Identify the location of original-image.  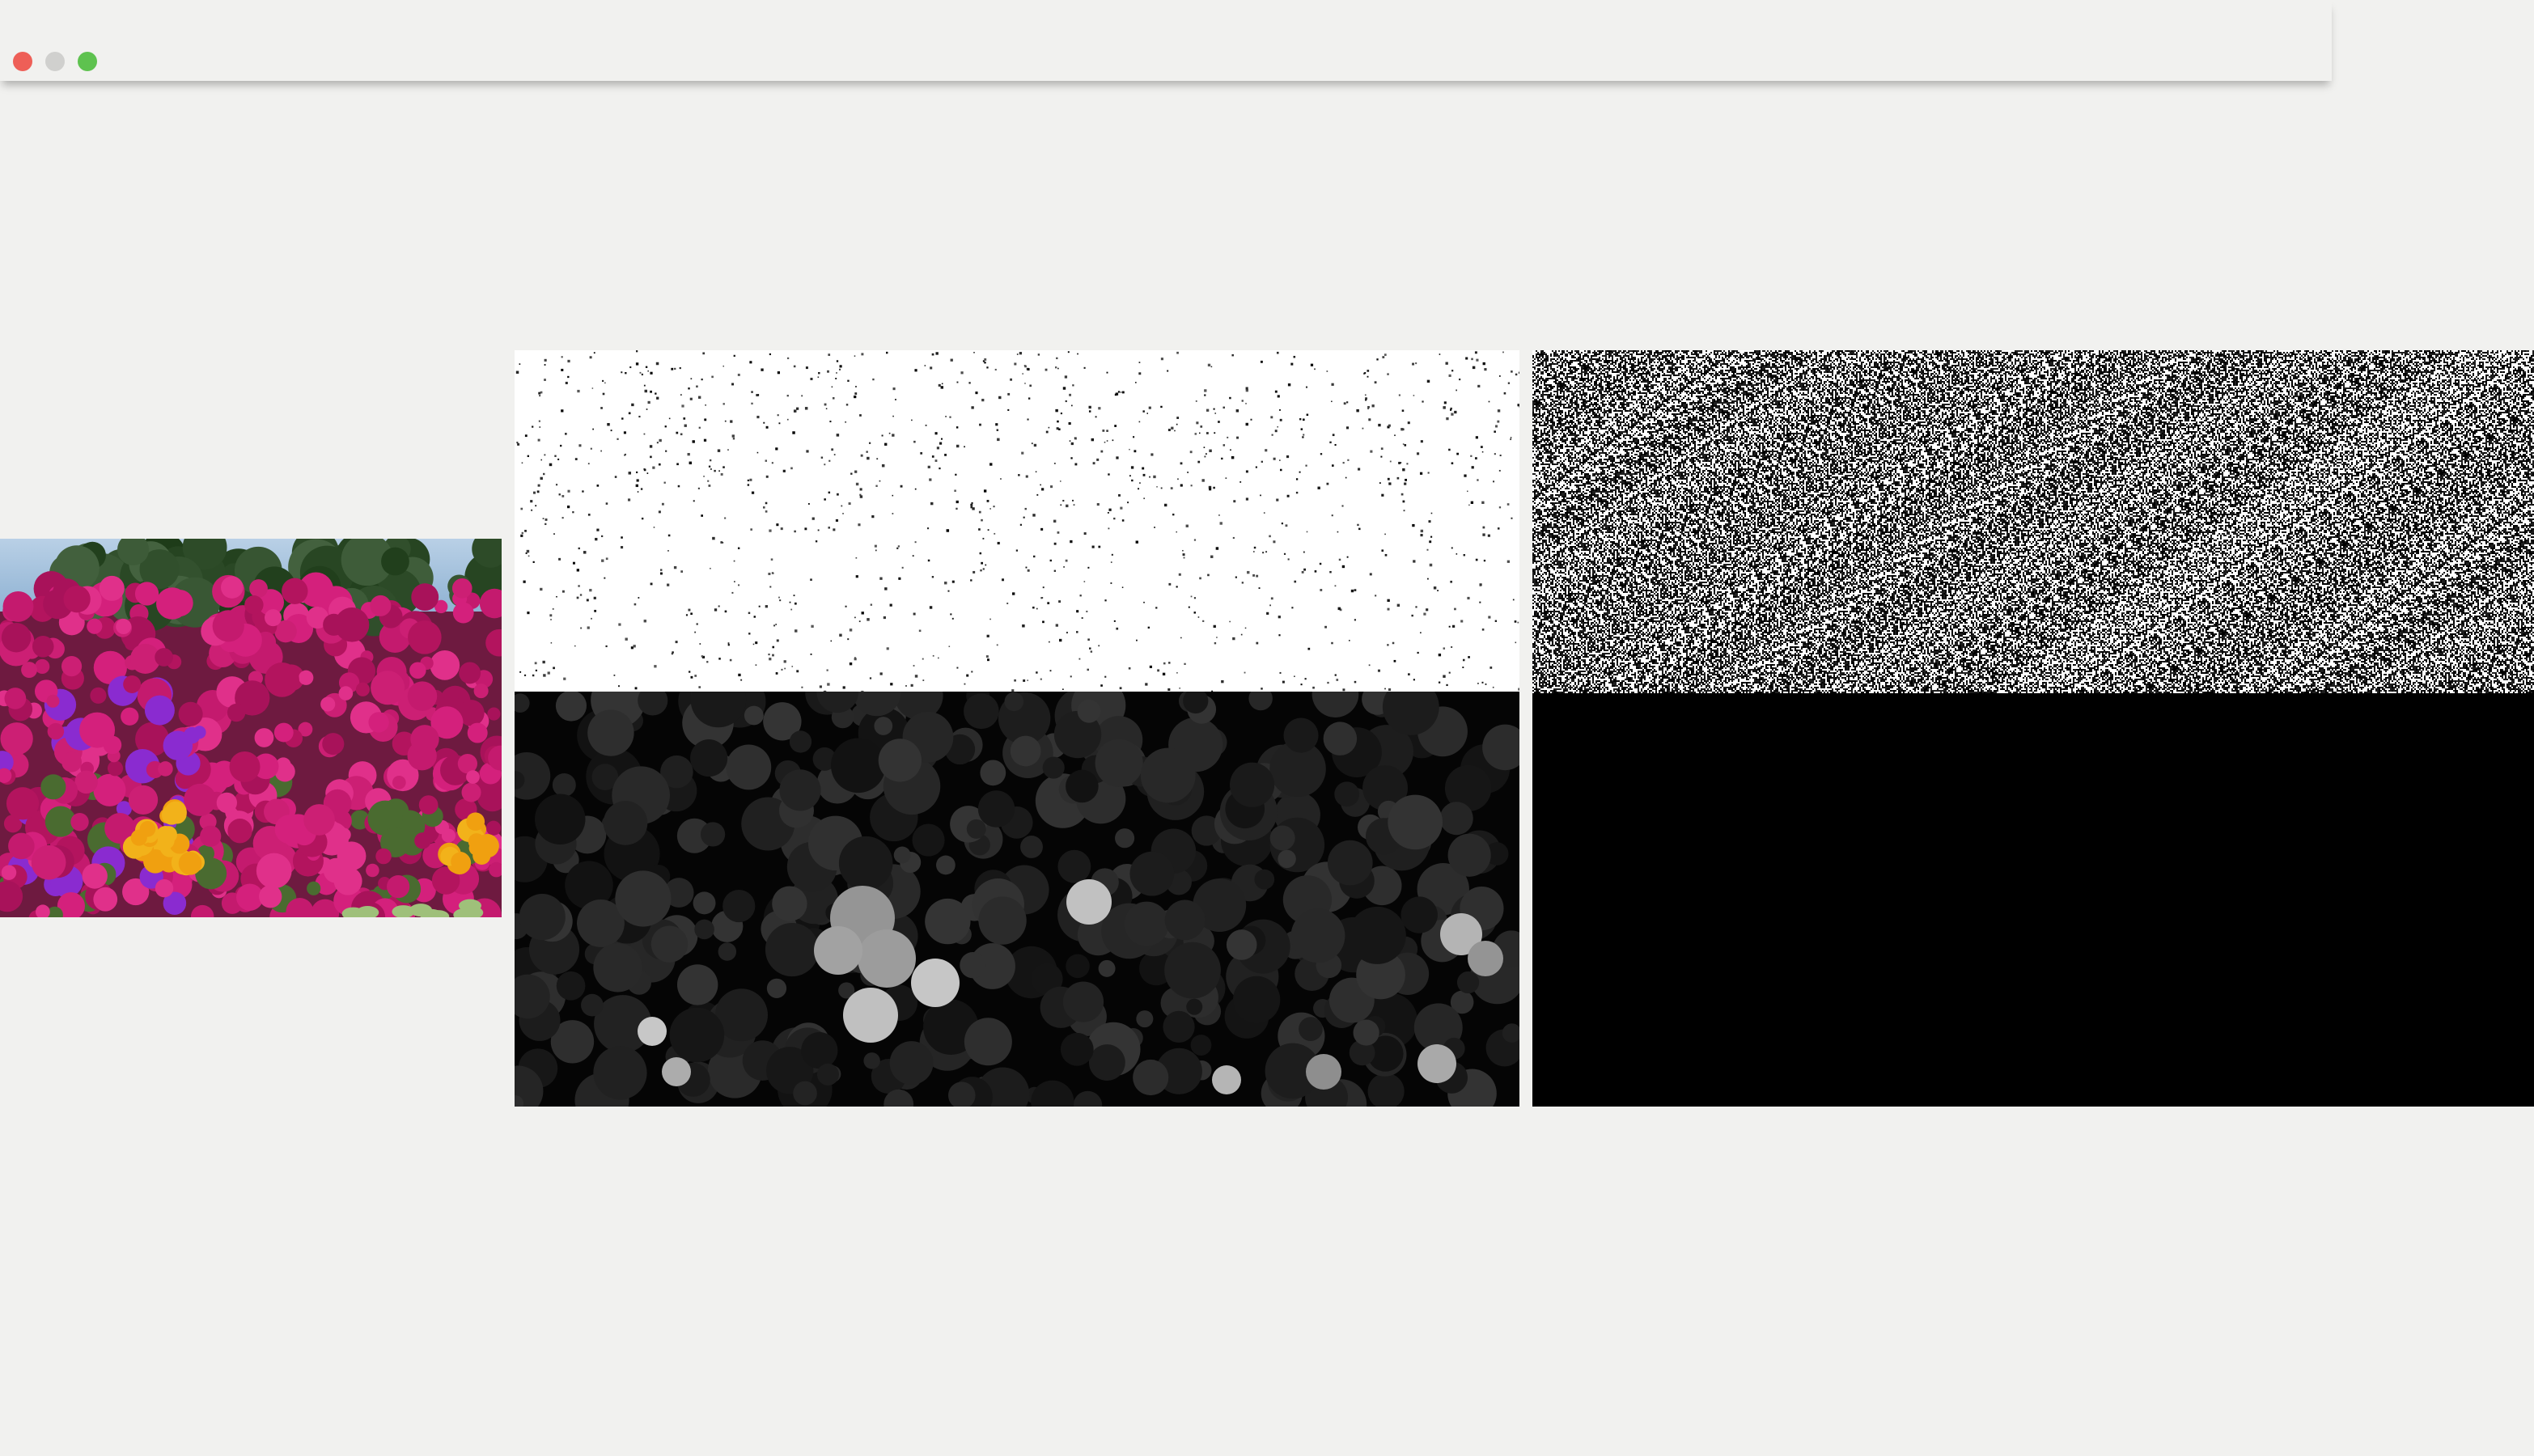
(251, 728).